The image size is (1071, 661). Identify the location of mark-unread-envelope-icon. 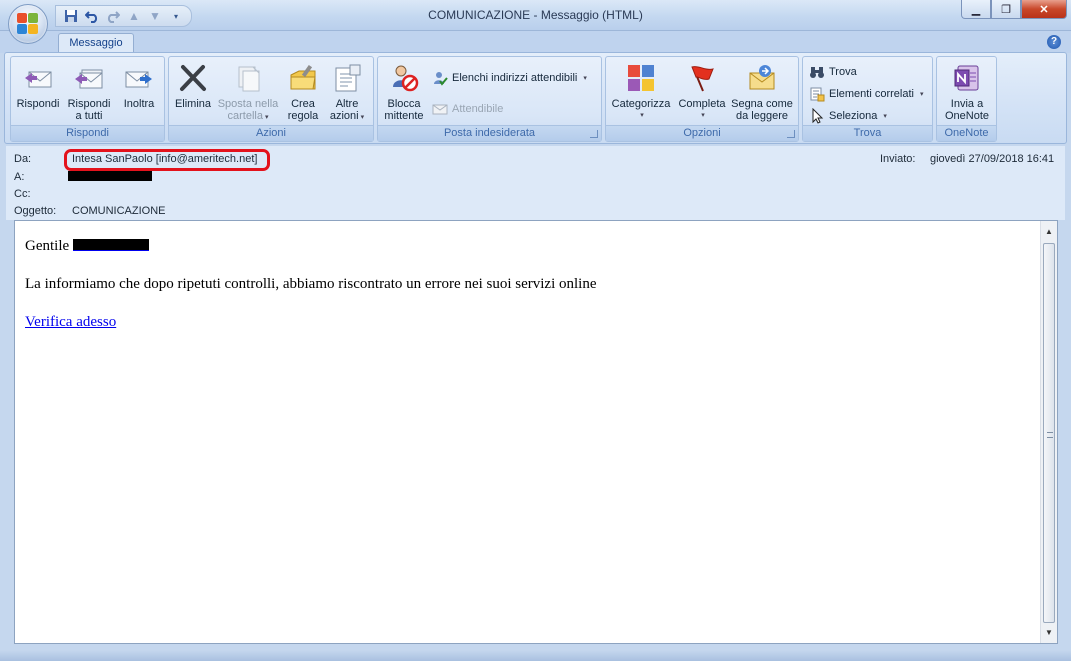
(762, 78).